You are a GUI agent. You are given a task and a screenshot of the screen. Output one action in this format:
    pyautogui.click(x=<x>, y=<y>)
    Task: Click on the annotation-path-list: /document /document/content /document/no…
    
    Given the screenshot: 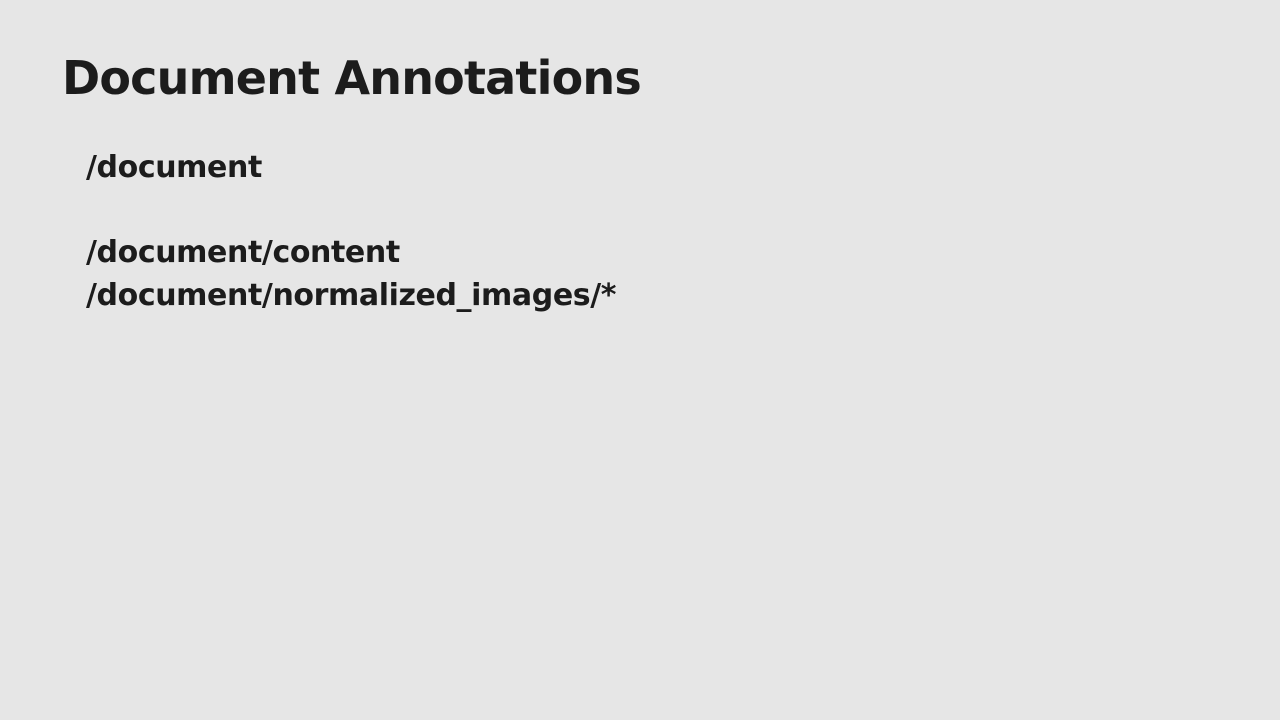 What is the action you would take?
    pyautogui.click(x=351, y=231)
    